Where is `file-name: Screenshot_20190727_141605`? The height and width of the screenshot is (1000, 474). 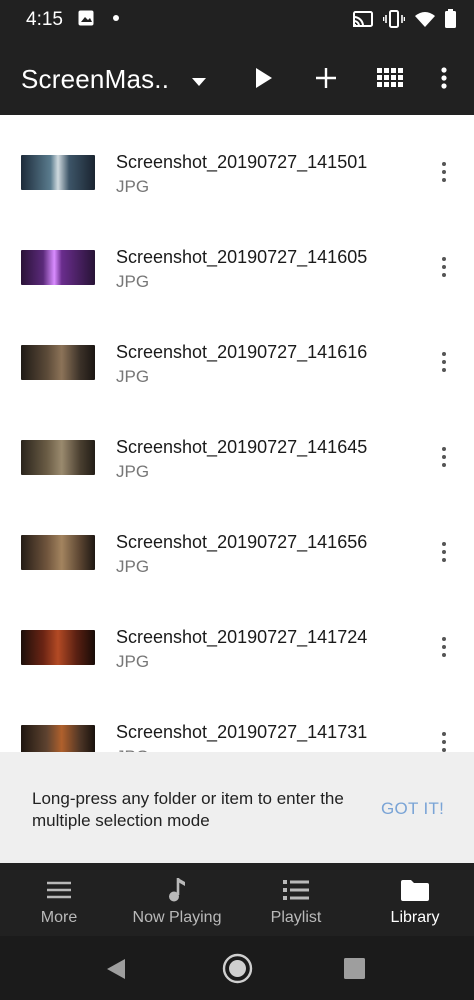
file-name: Screenshot_20190727_141605 is located at coordinates (242, 257).